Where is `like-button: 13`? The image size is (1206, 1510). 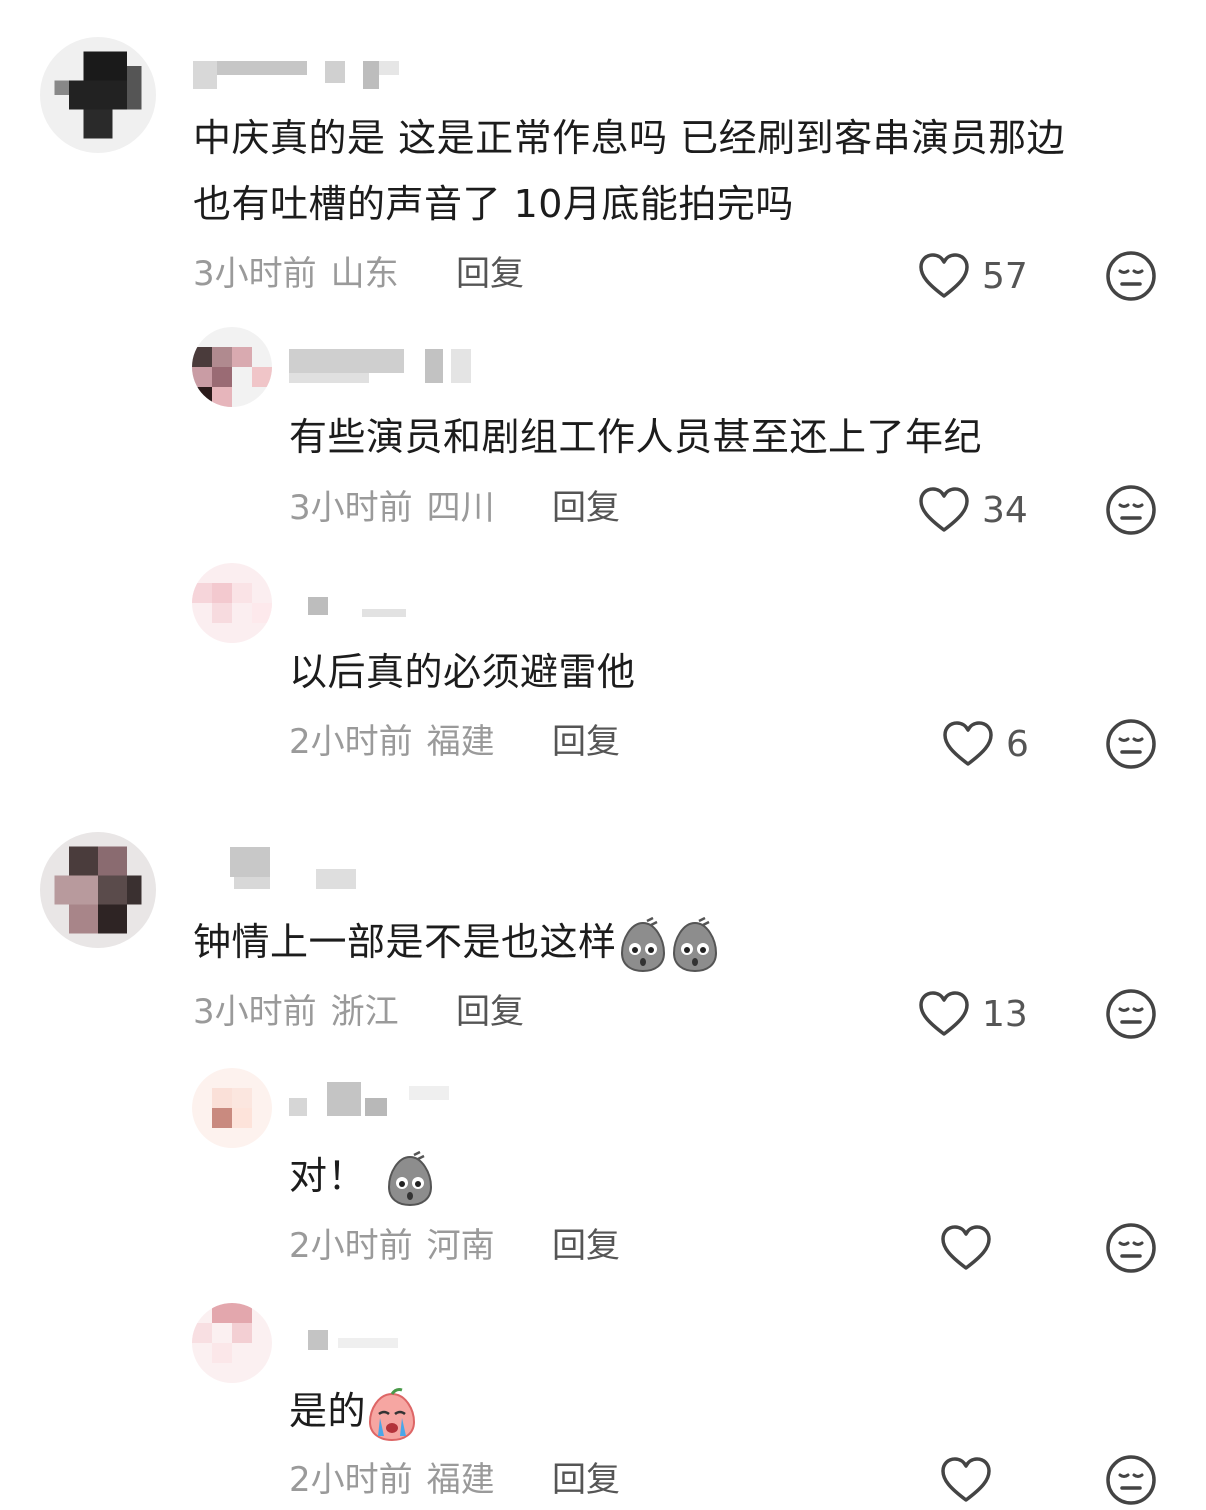
like-button: 13 is located at coordinates (973, 1014).